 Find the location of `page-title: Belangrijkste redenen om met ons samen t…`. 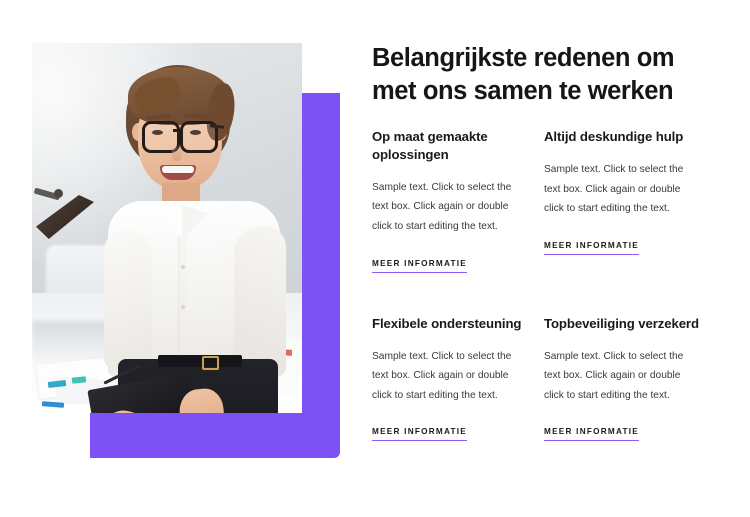

page-title: Belangrijkste redenen om met ons samen t… is located at coordinates (523, 74).